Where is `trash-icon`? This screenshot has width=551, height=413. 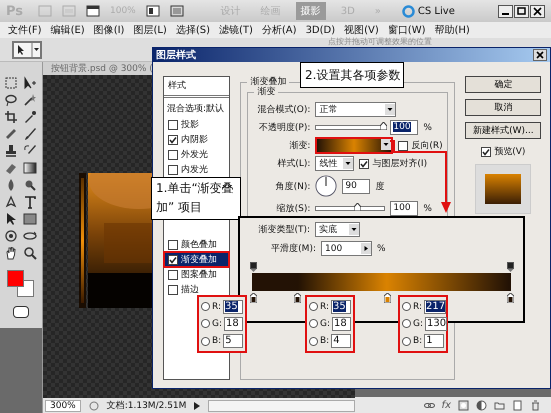 trash-icon is located at coordinates (535, 405).